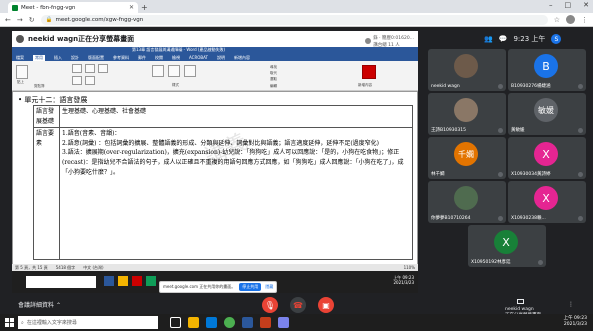  Describe the element at coordinates (36, 305) in the screenshot. I see `meeting-details-label: 會議詳細資料` at that location.